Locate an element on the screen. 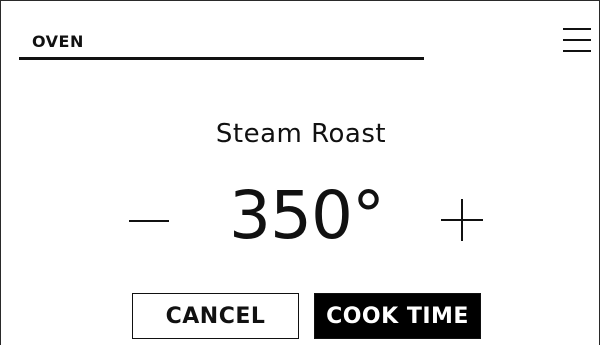 This screenshot has height=345, width=600. temperature-value: 350° is located at coordinates (307, 215).